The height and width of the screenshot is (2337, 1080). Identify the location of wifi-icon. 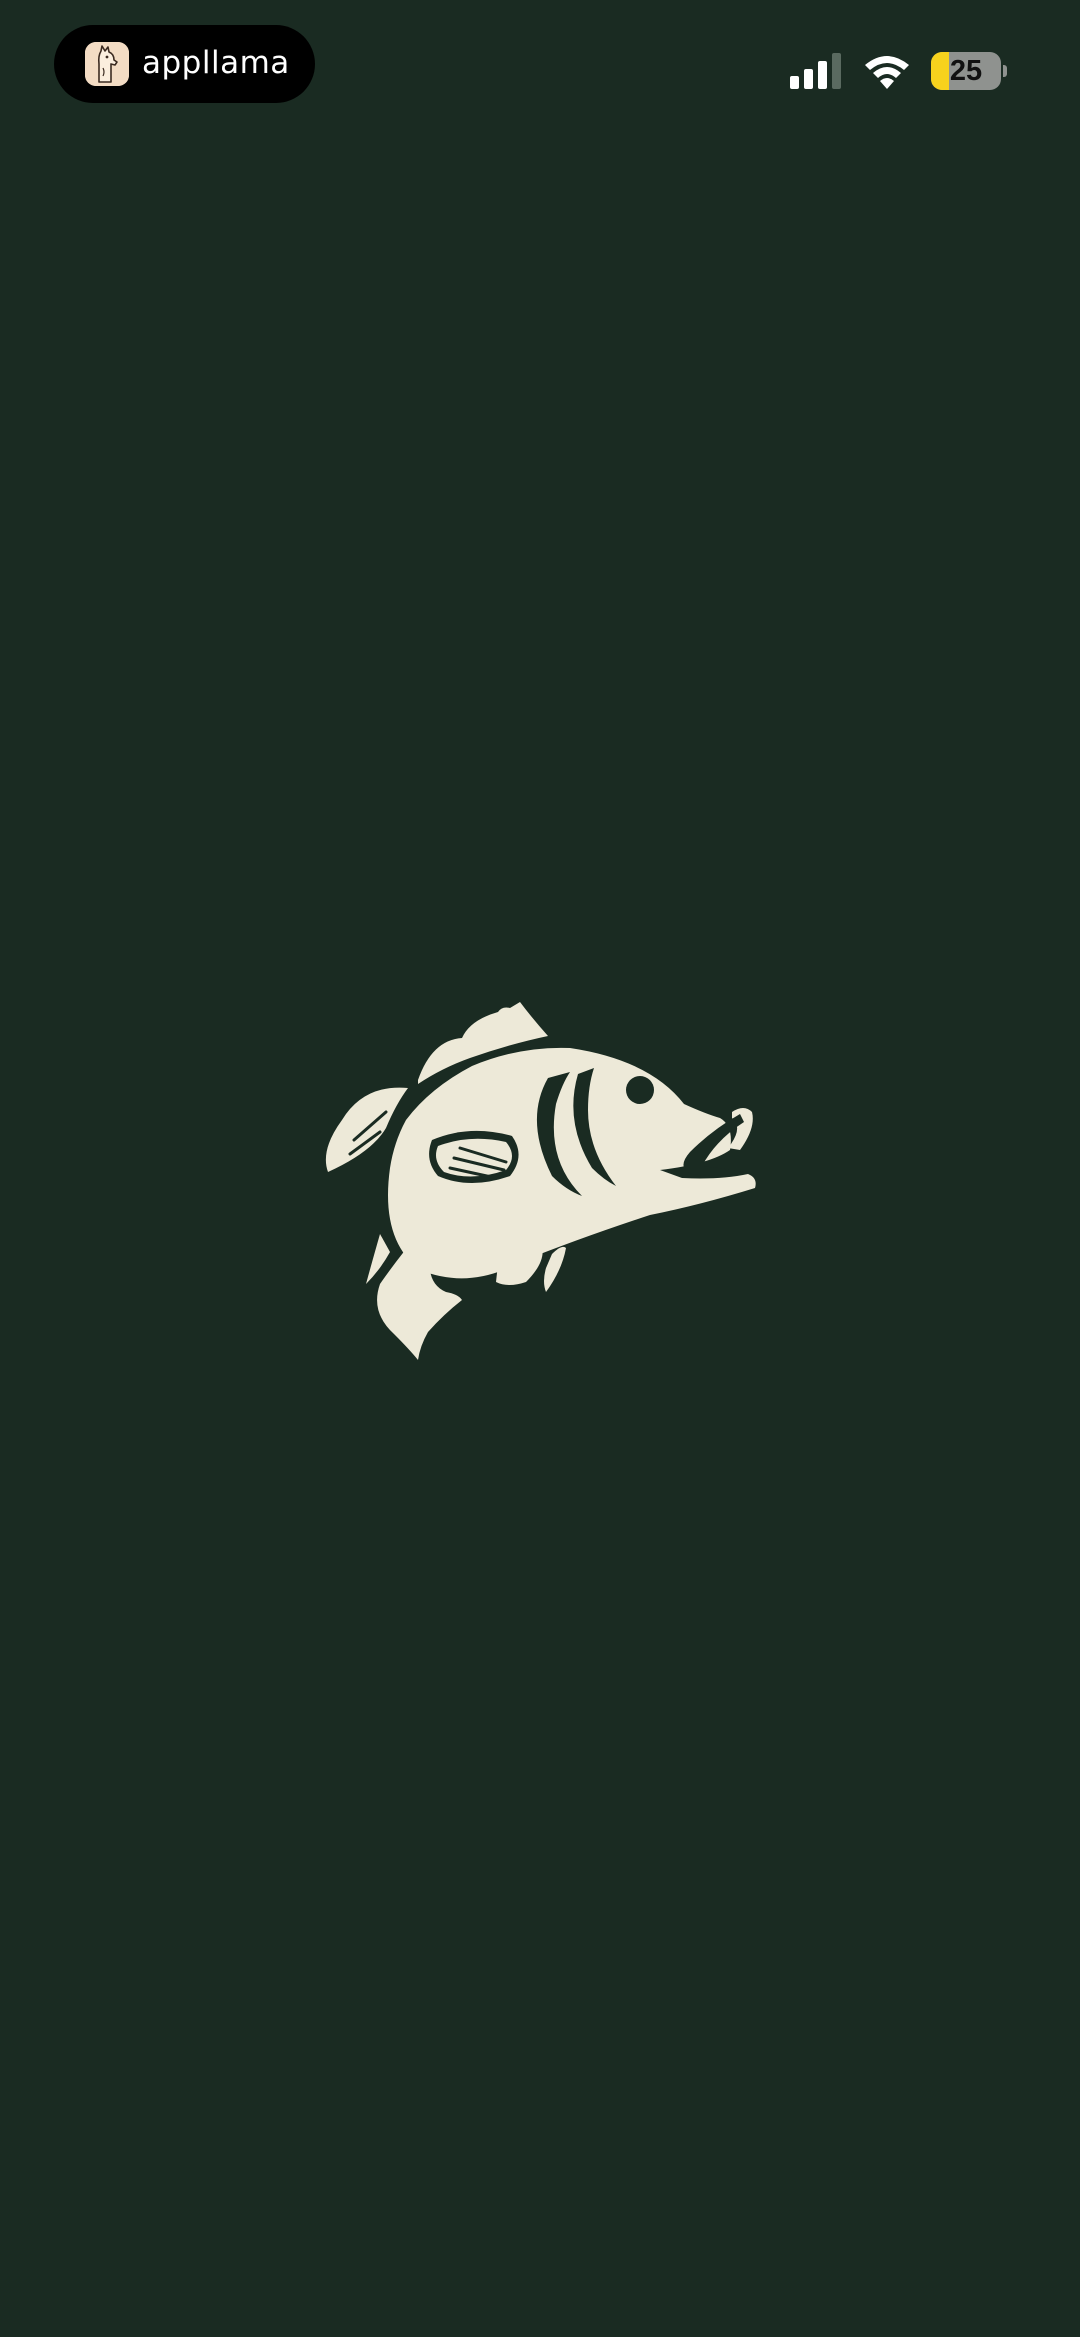
(887, 71).